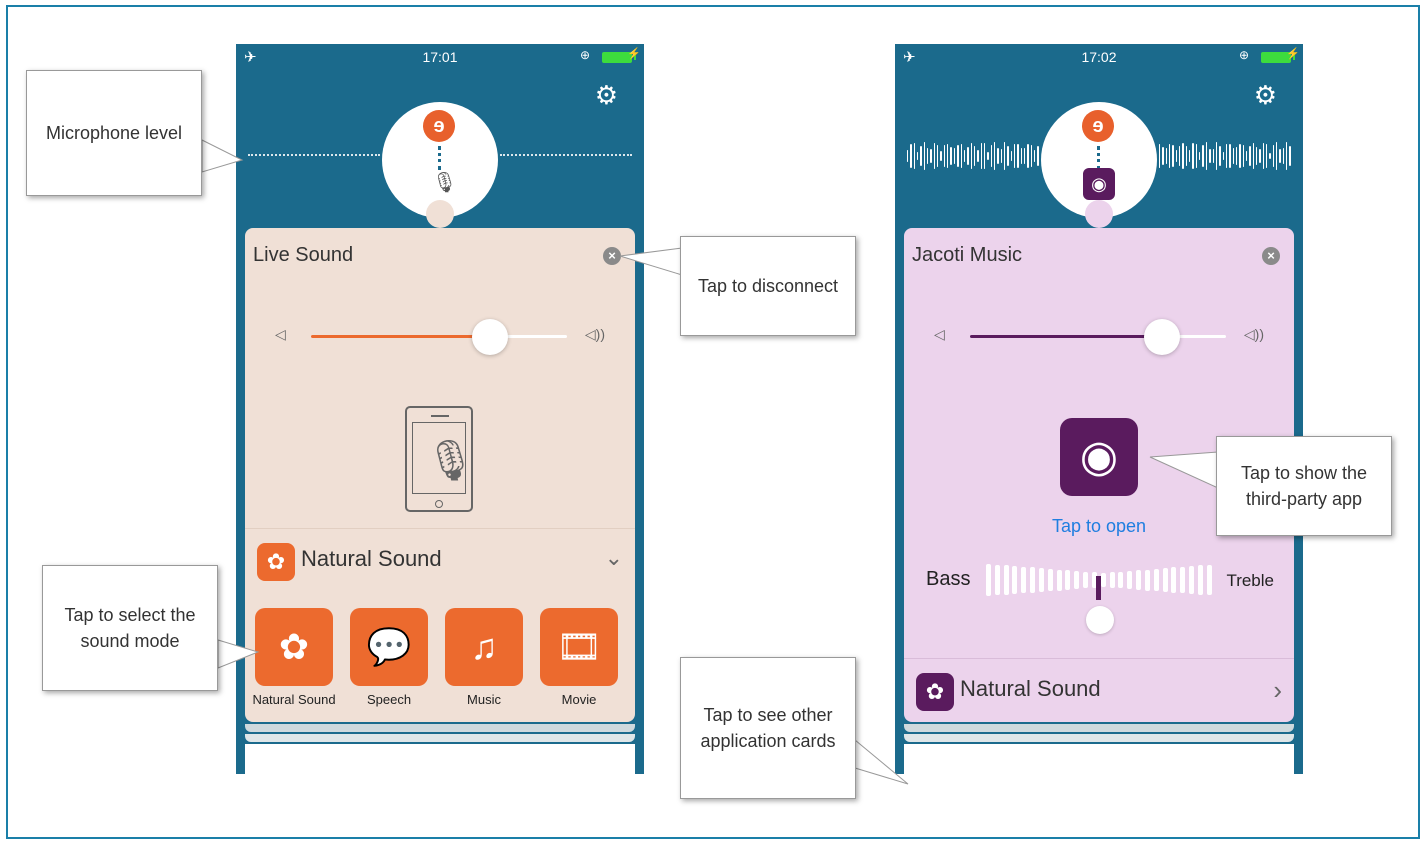 This screenshot has height=843, width=1427. Describe the element at coordinates (401, 336) in the screenshot. I see `volume-fill` at that location.